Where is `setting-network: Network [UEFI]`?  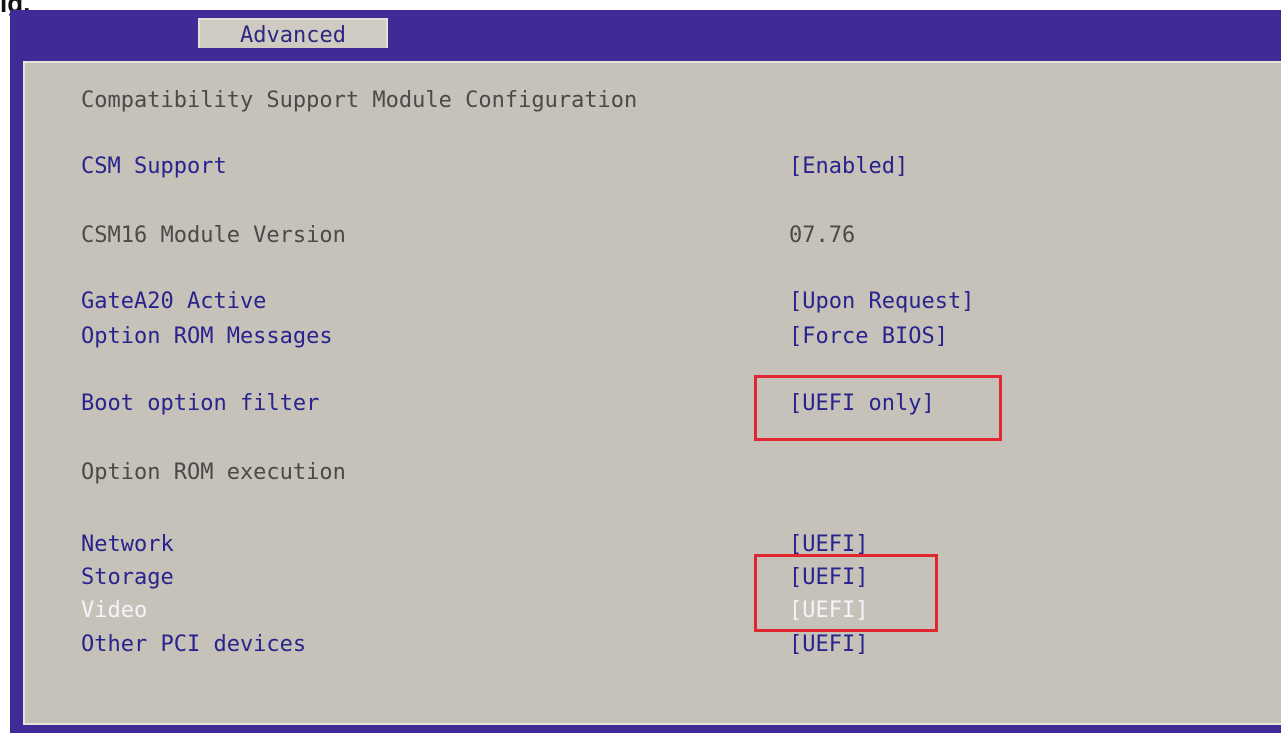 setting-network: Network [UEFI] is located at coordinates (645, 549).